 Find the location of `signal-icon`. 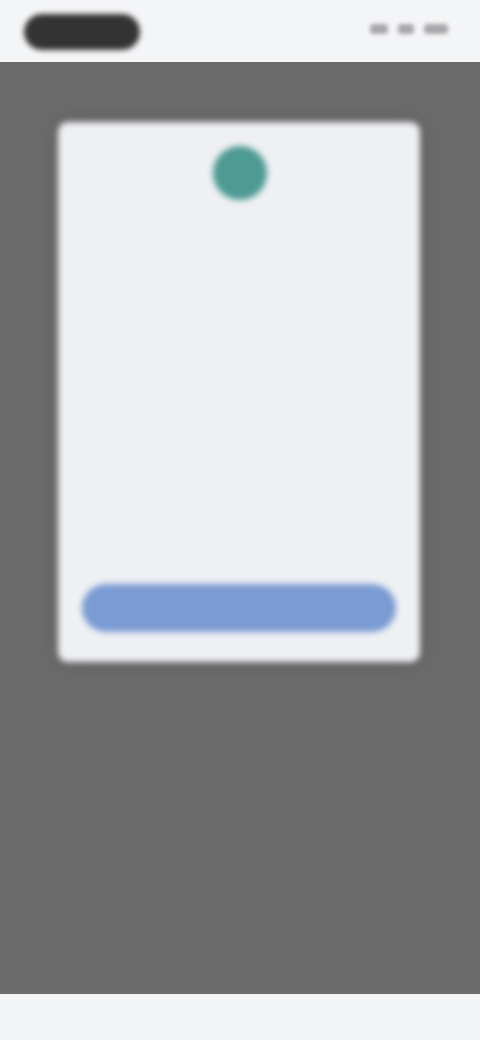

signal-icon is located at coordinates (379, 29).